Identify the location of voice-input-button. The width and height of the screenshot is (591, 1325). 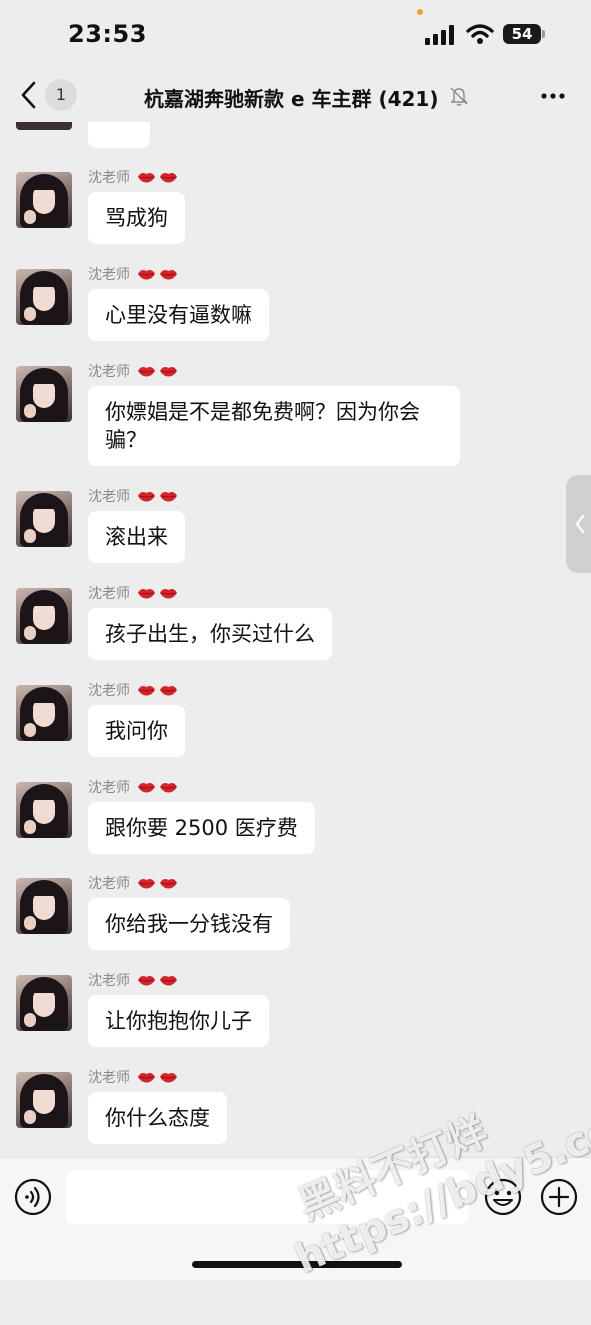
(33, 1199).